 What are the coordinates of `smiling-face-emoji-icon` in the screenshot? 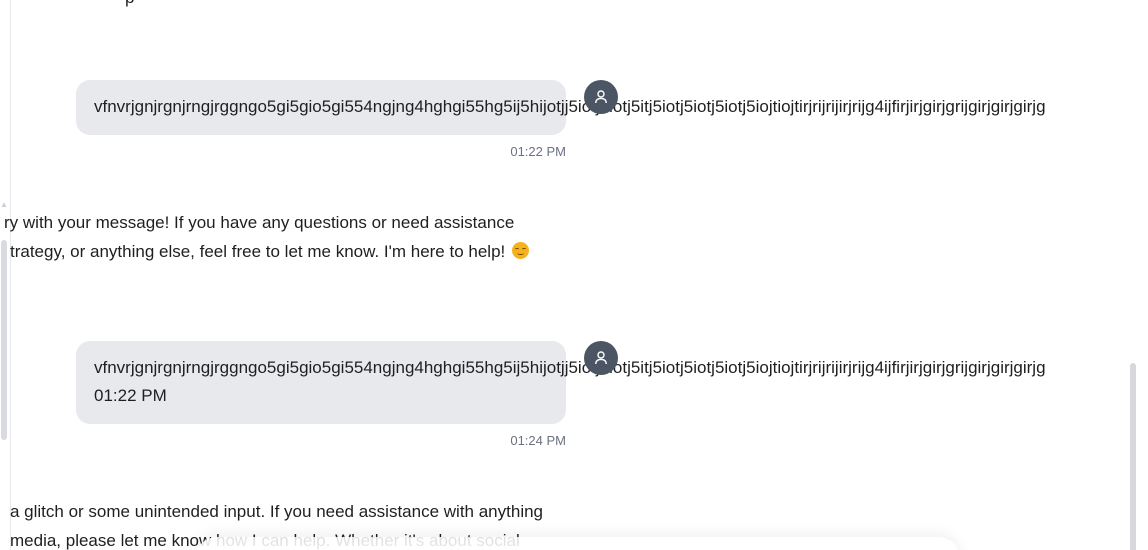 It's located at (520, 250).